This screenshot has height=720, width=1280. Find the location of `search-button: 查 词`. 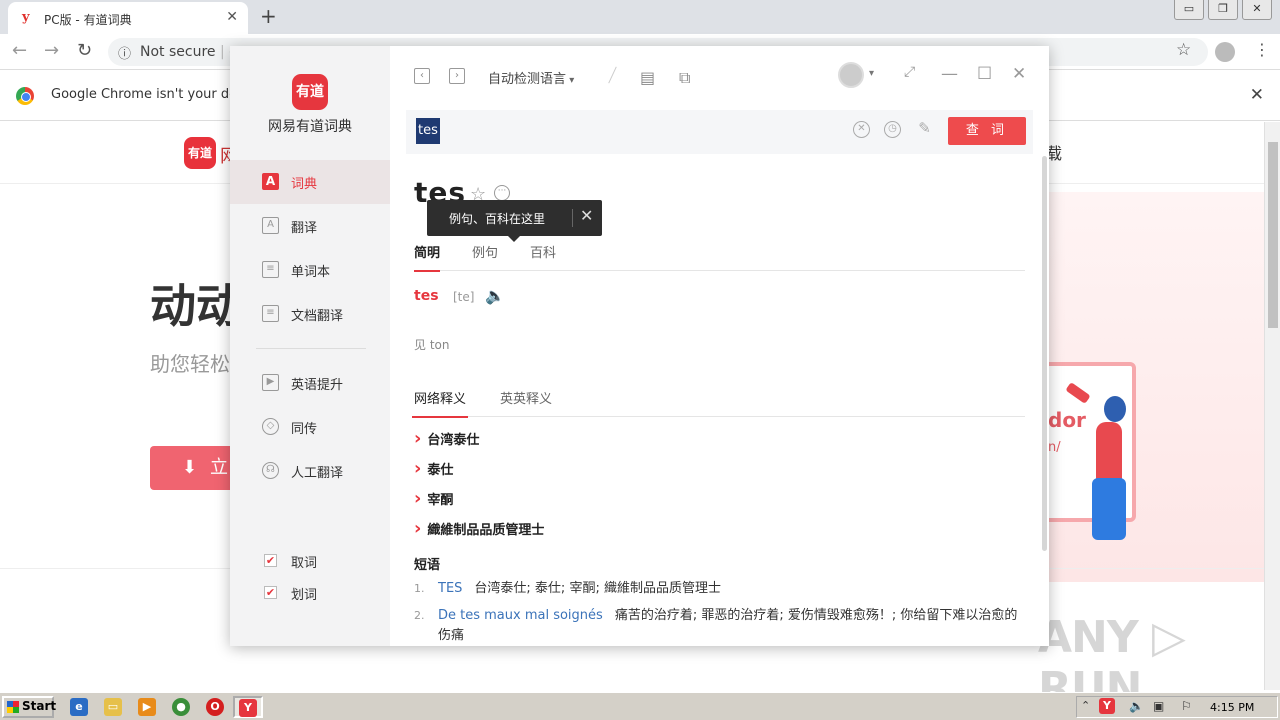

search-button: 查 词 is located at coordinates (987, 131).